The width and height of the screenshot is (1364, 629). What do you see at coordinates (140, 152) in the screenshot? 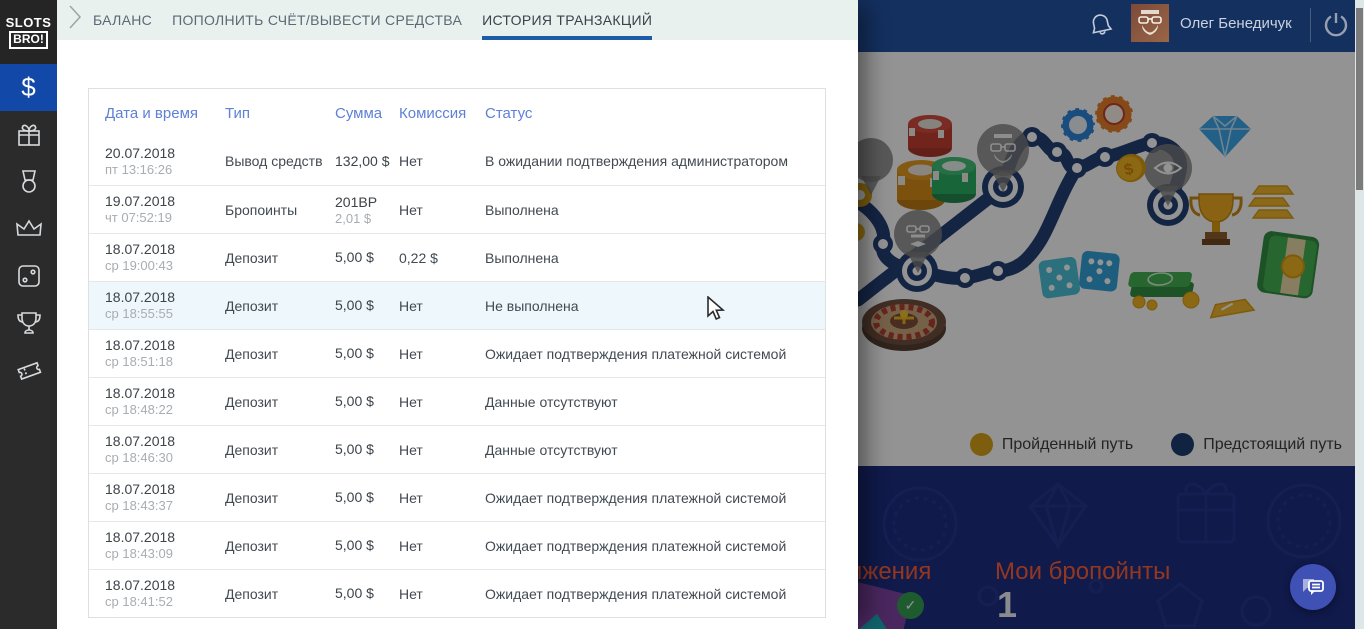
I see `row-date: 20.07.2018` at bounding box center [140, 152].